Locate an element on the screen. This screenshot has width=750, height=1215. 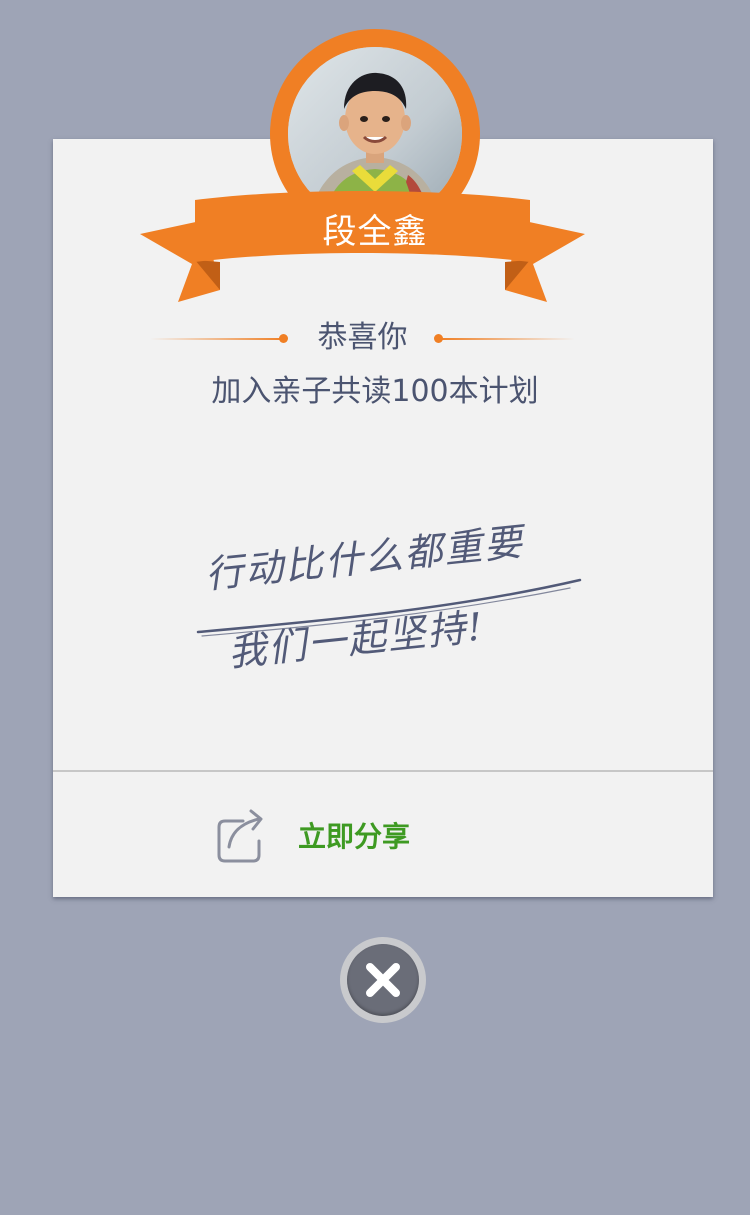
divider-left is located at coordinates (217, 339).